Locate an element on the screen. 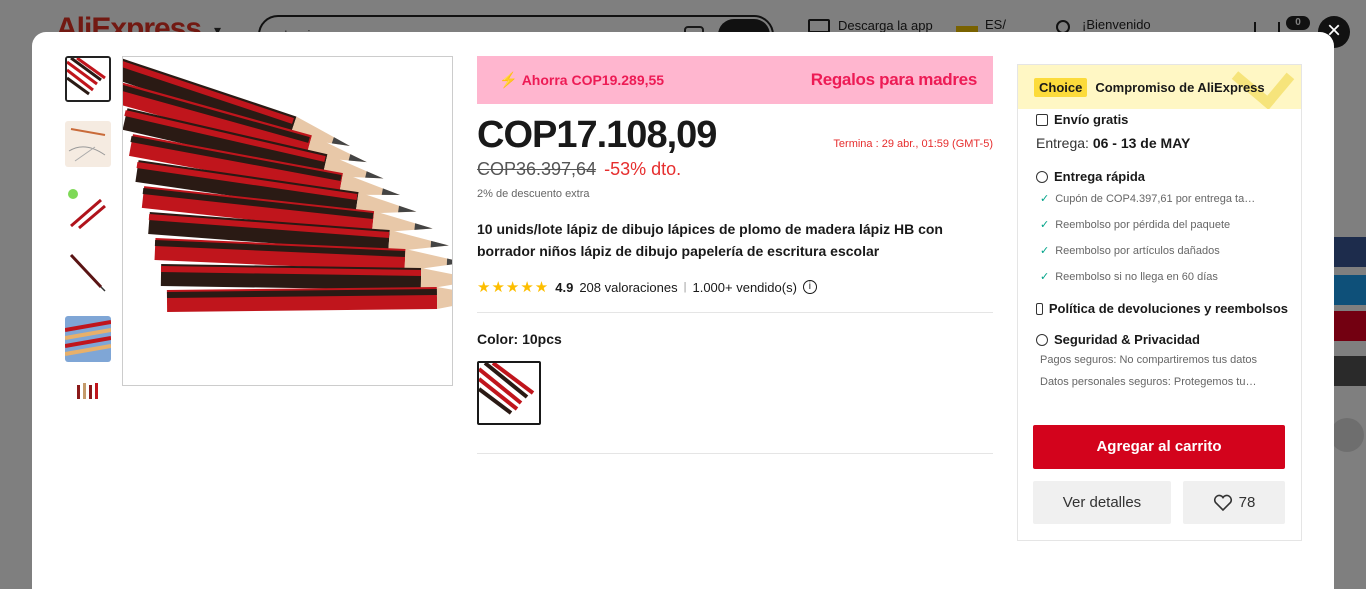  sold-count: 1.000+ vendido(s) is located at coordinates (744, 287).